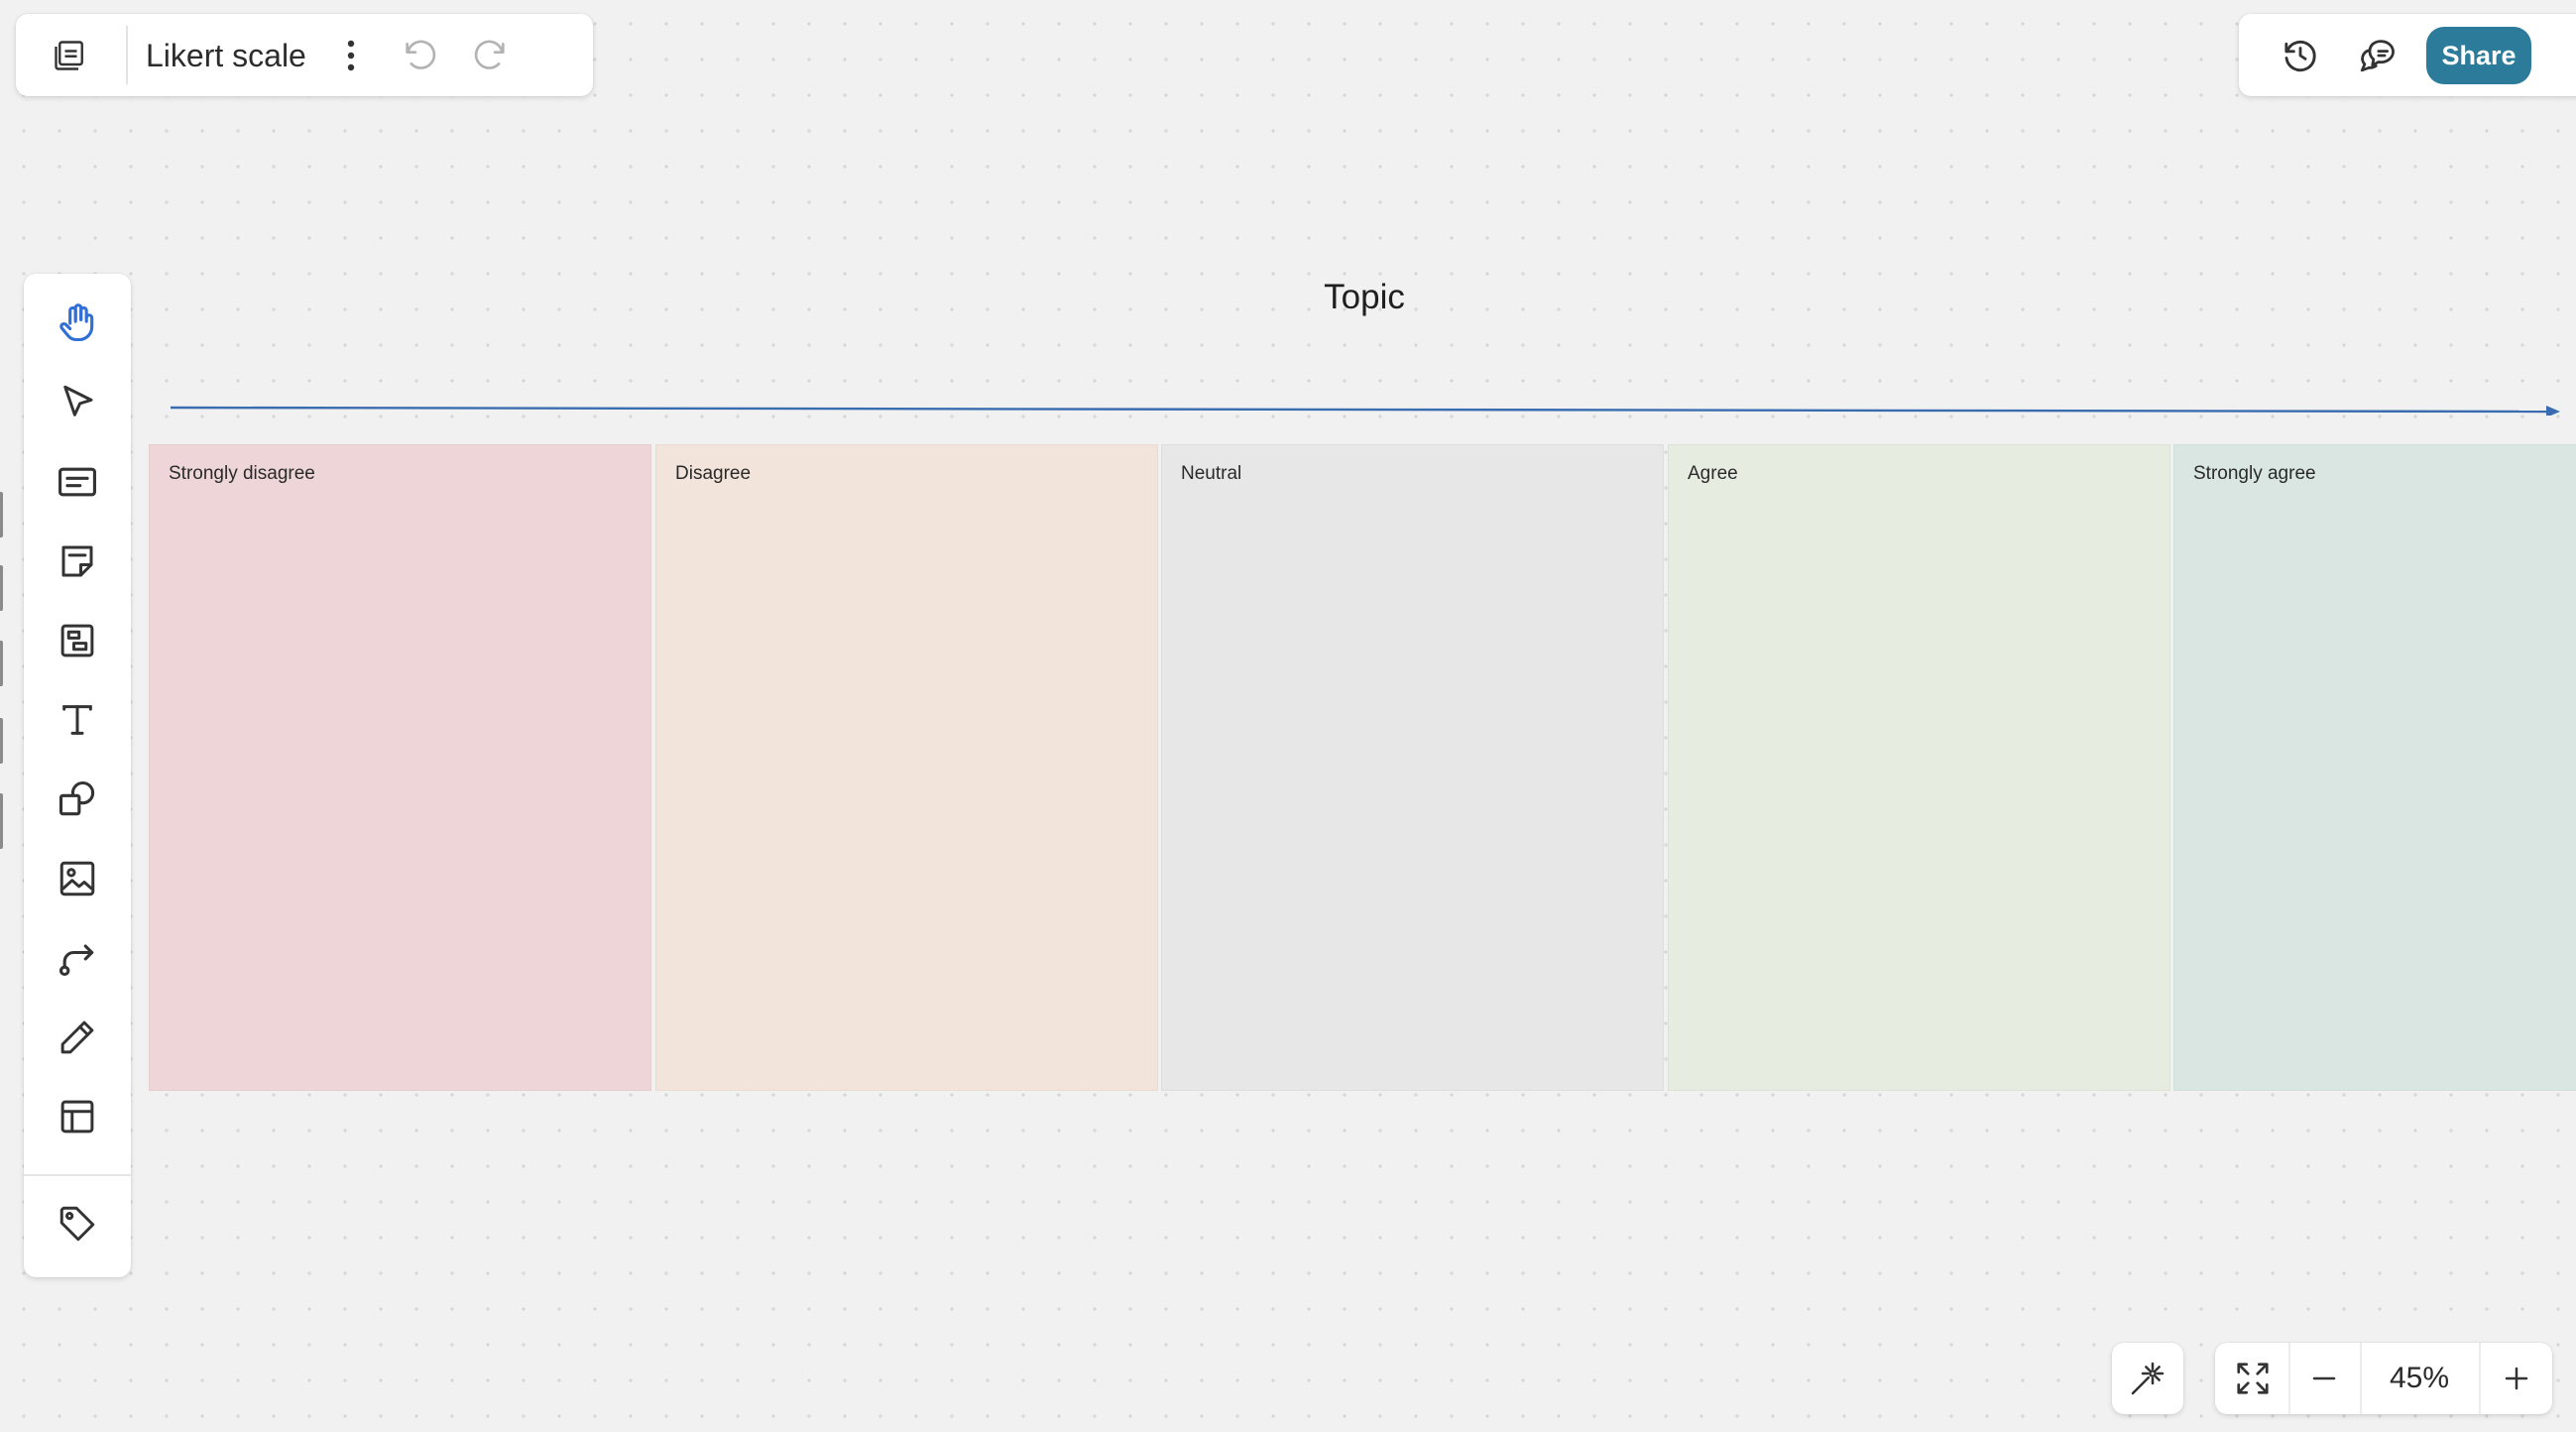 The height and width of the screenshot is (1432, 2576). Describe the element at coordinates (2374, 767) in the screenshot. I see `likert-column-strongly-agree: Strongly agree` at that location.